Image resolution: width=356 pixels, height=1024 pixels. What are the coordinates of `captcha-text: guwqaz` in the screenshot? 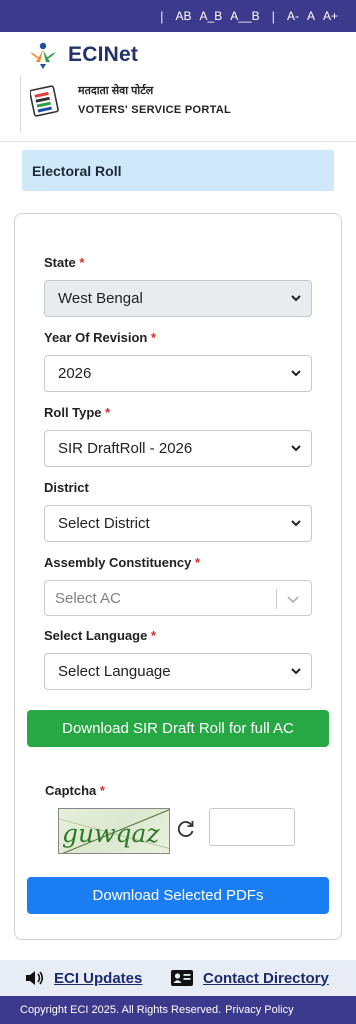 It's located at (111, 833).